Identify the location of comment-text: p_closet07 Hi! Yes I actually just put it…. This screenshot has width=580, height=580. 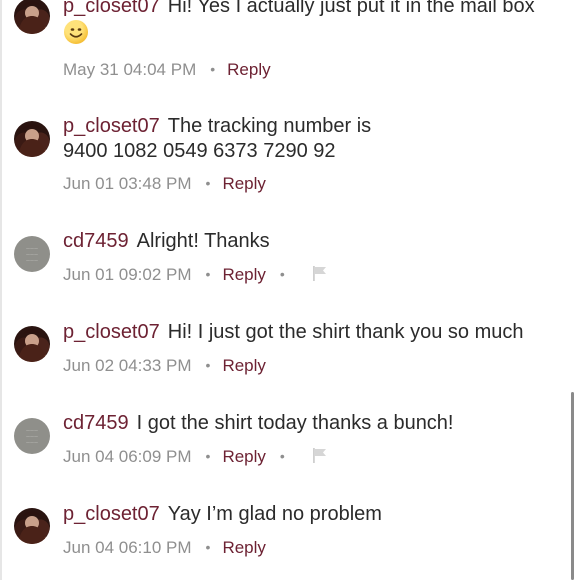
(299, 9).